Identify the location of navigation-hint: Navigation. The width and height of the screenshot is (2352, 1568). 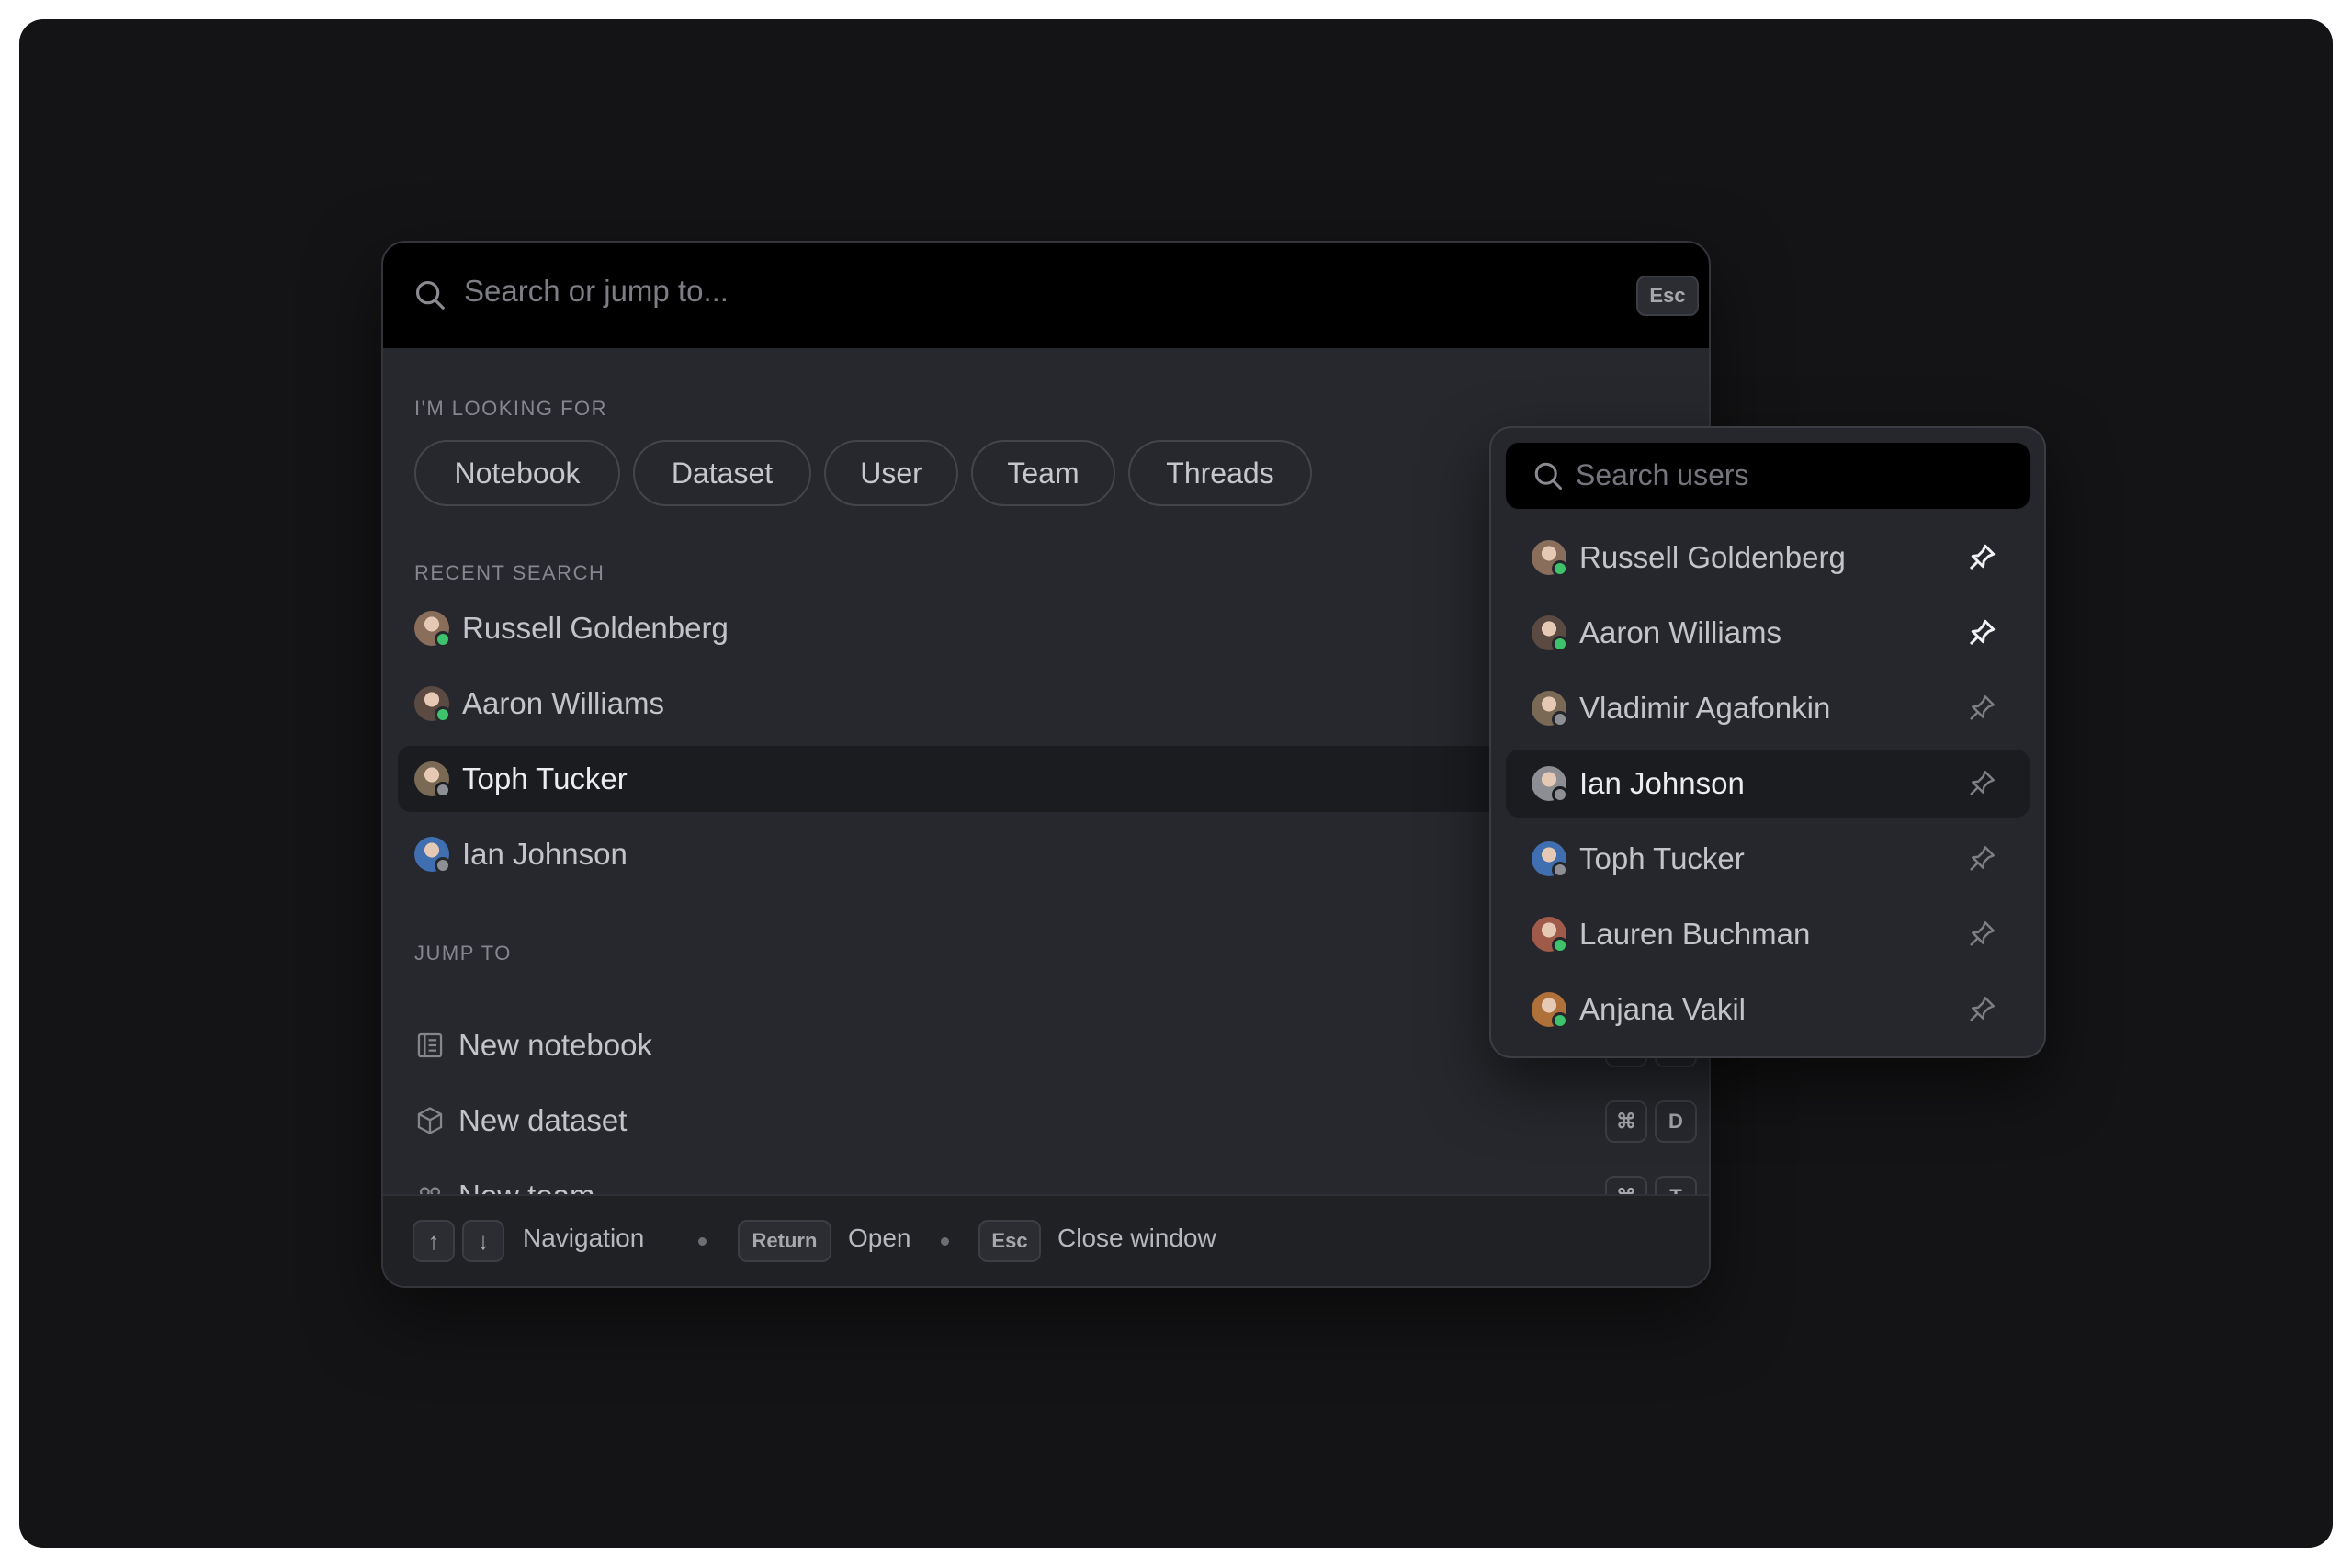
(584, 1238).